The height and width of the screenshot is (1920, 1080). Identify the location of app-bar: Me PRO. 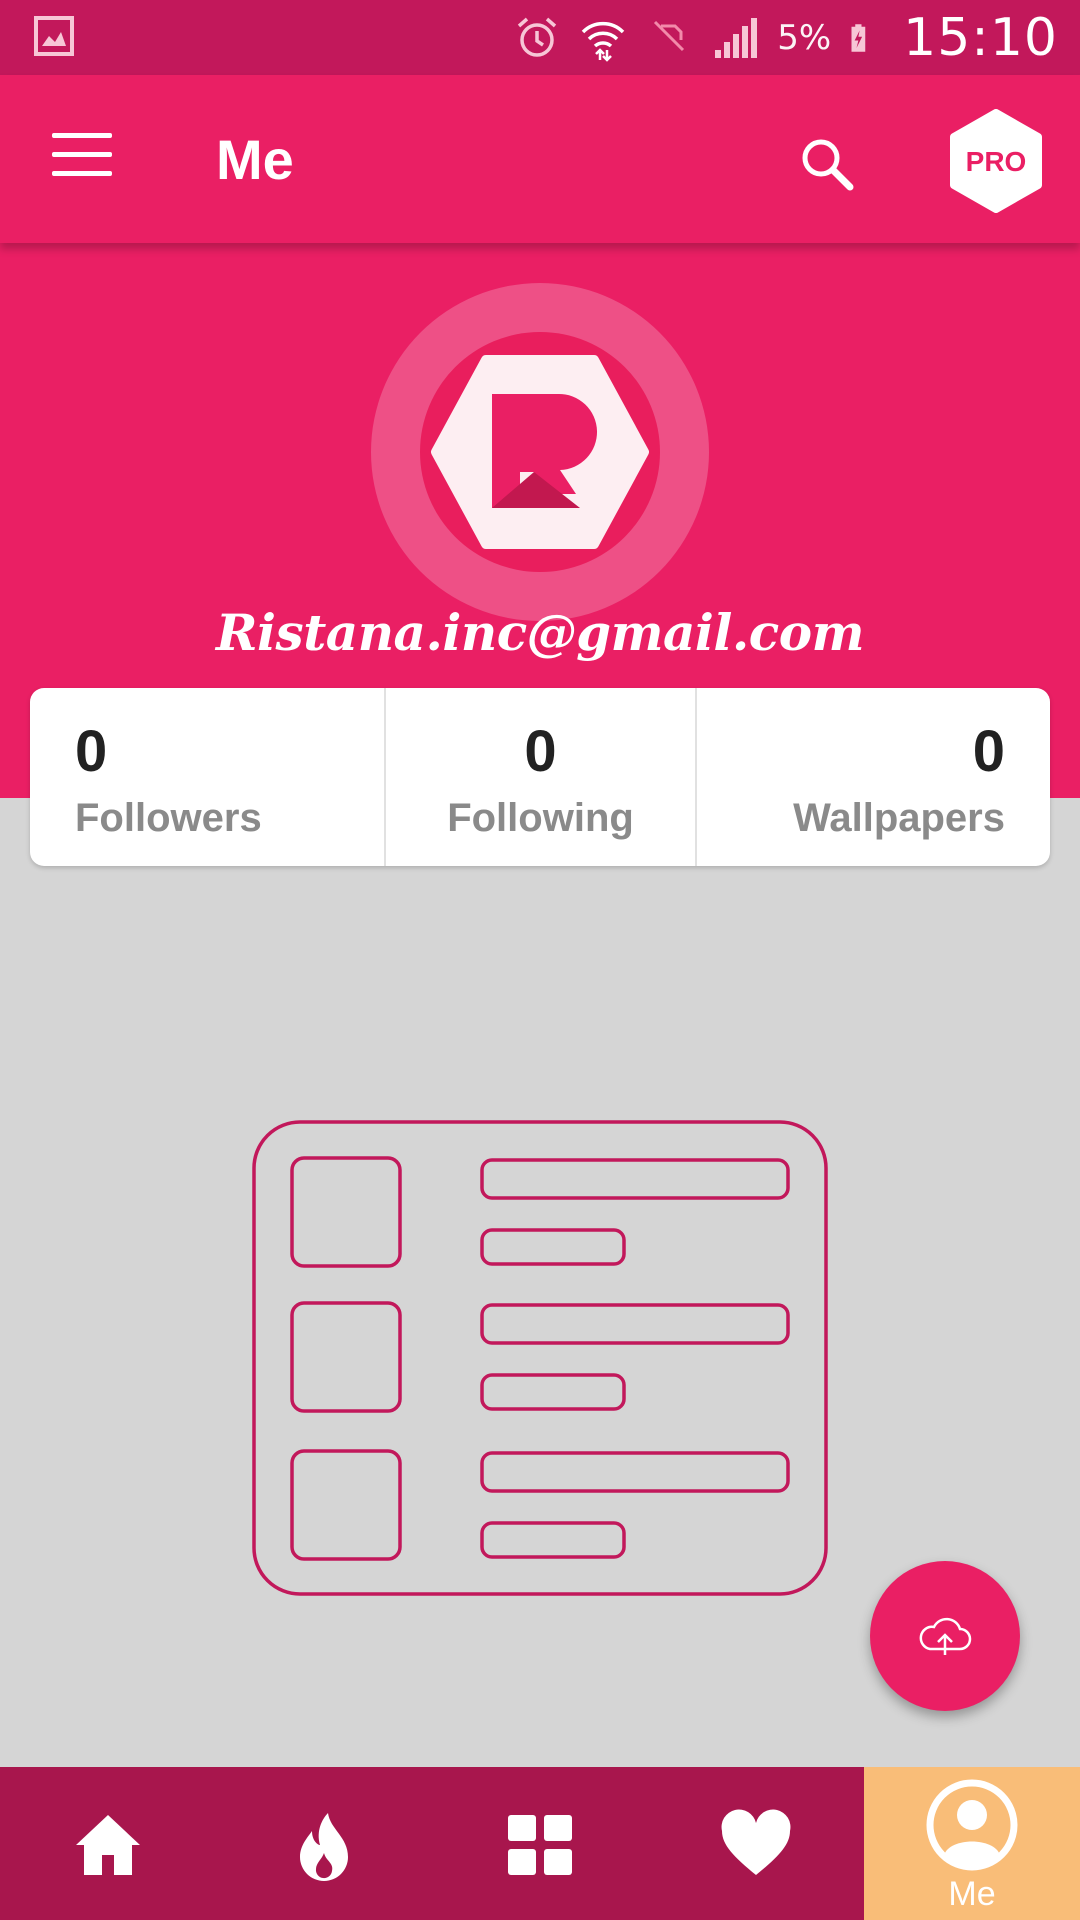
(540, 159).